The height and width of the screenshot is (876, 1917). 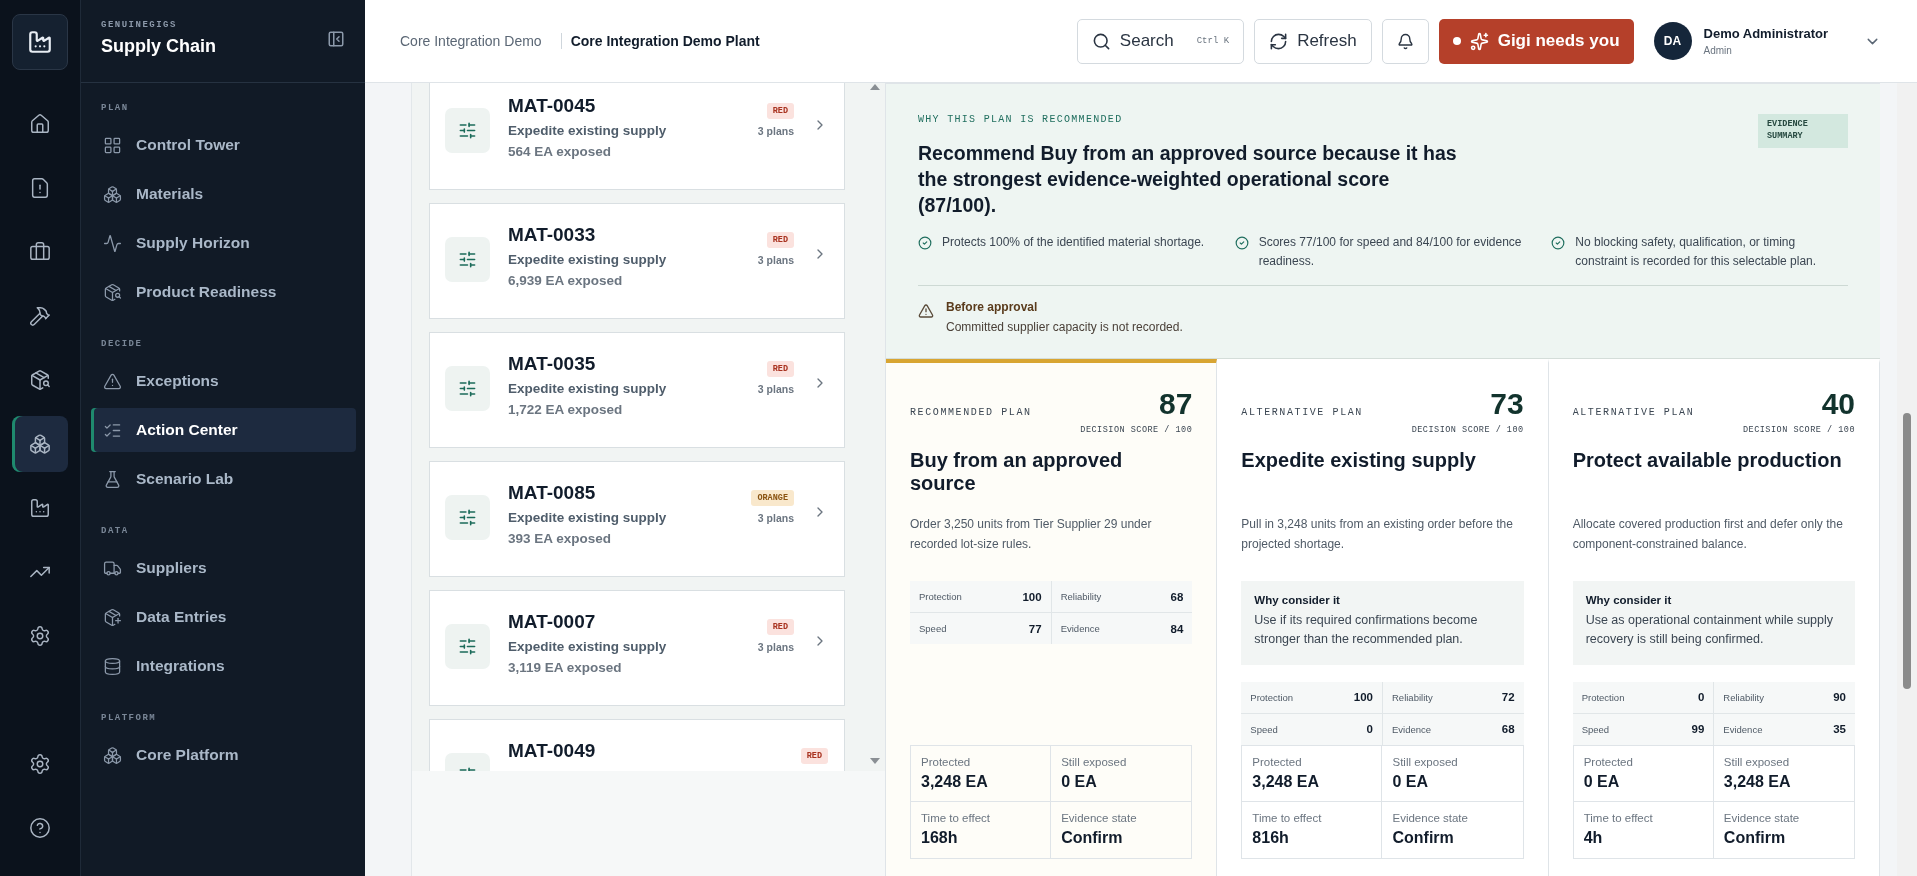 I want to click on caution-text: Committed supplier capacity is not recorded., so click(x=1064, y=327).